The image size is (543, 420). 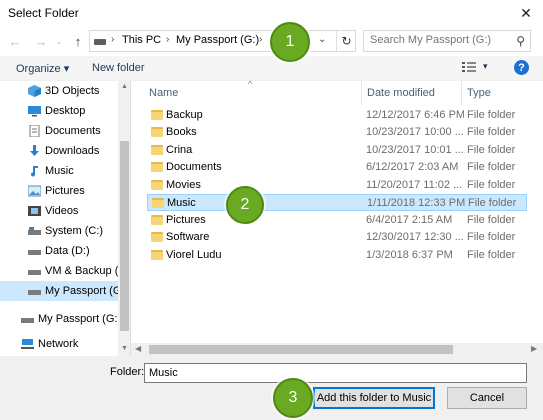 I want to click on refresh-icon: ↻, so click(x=346, y=41).